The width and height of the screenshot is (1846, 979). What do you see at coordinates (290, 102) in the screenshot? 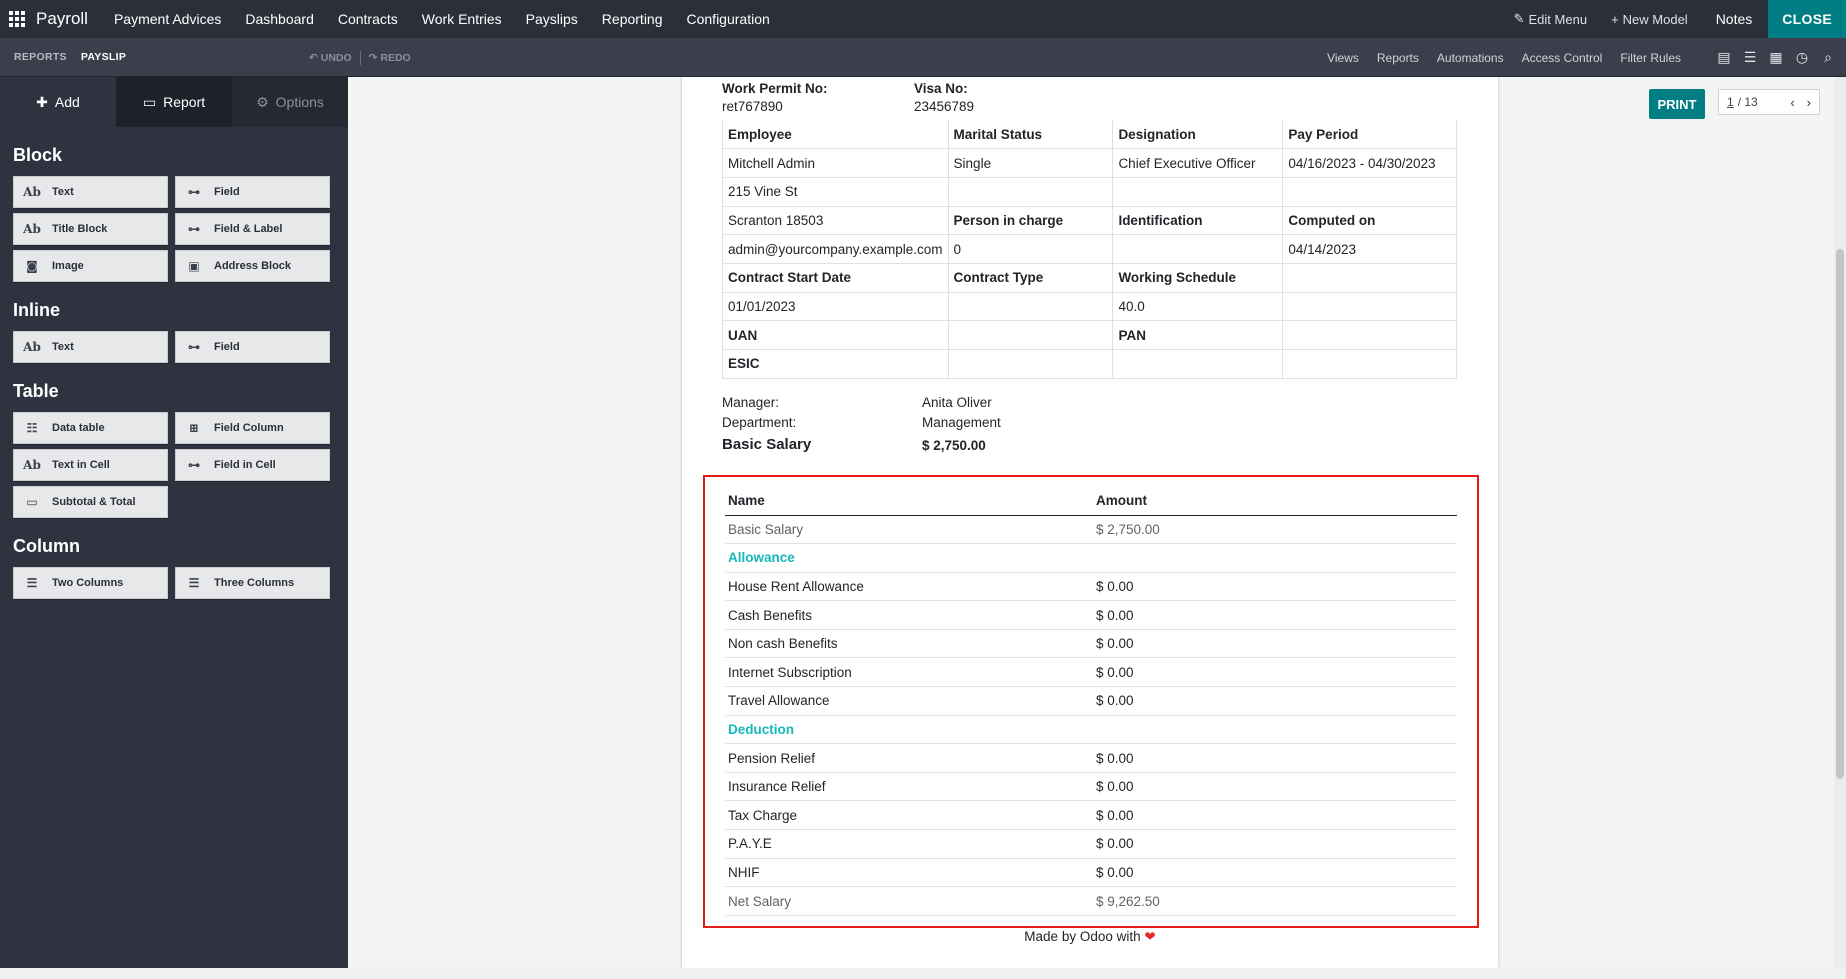
I see `tab-options: ⚙ Options` at bounding box center [290, 102].